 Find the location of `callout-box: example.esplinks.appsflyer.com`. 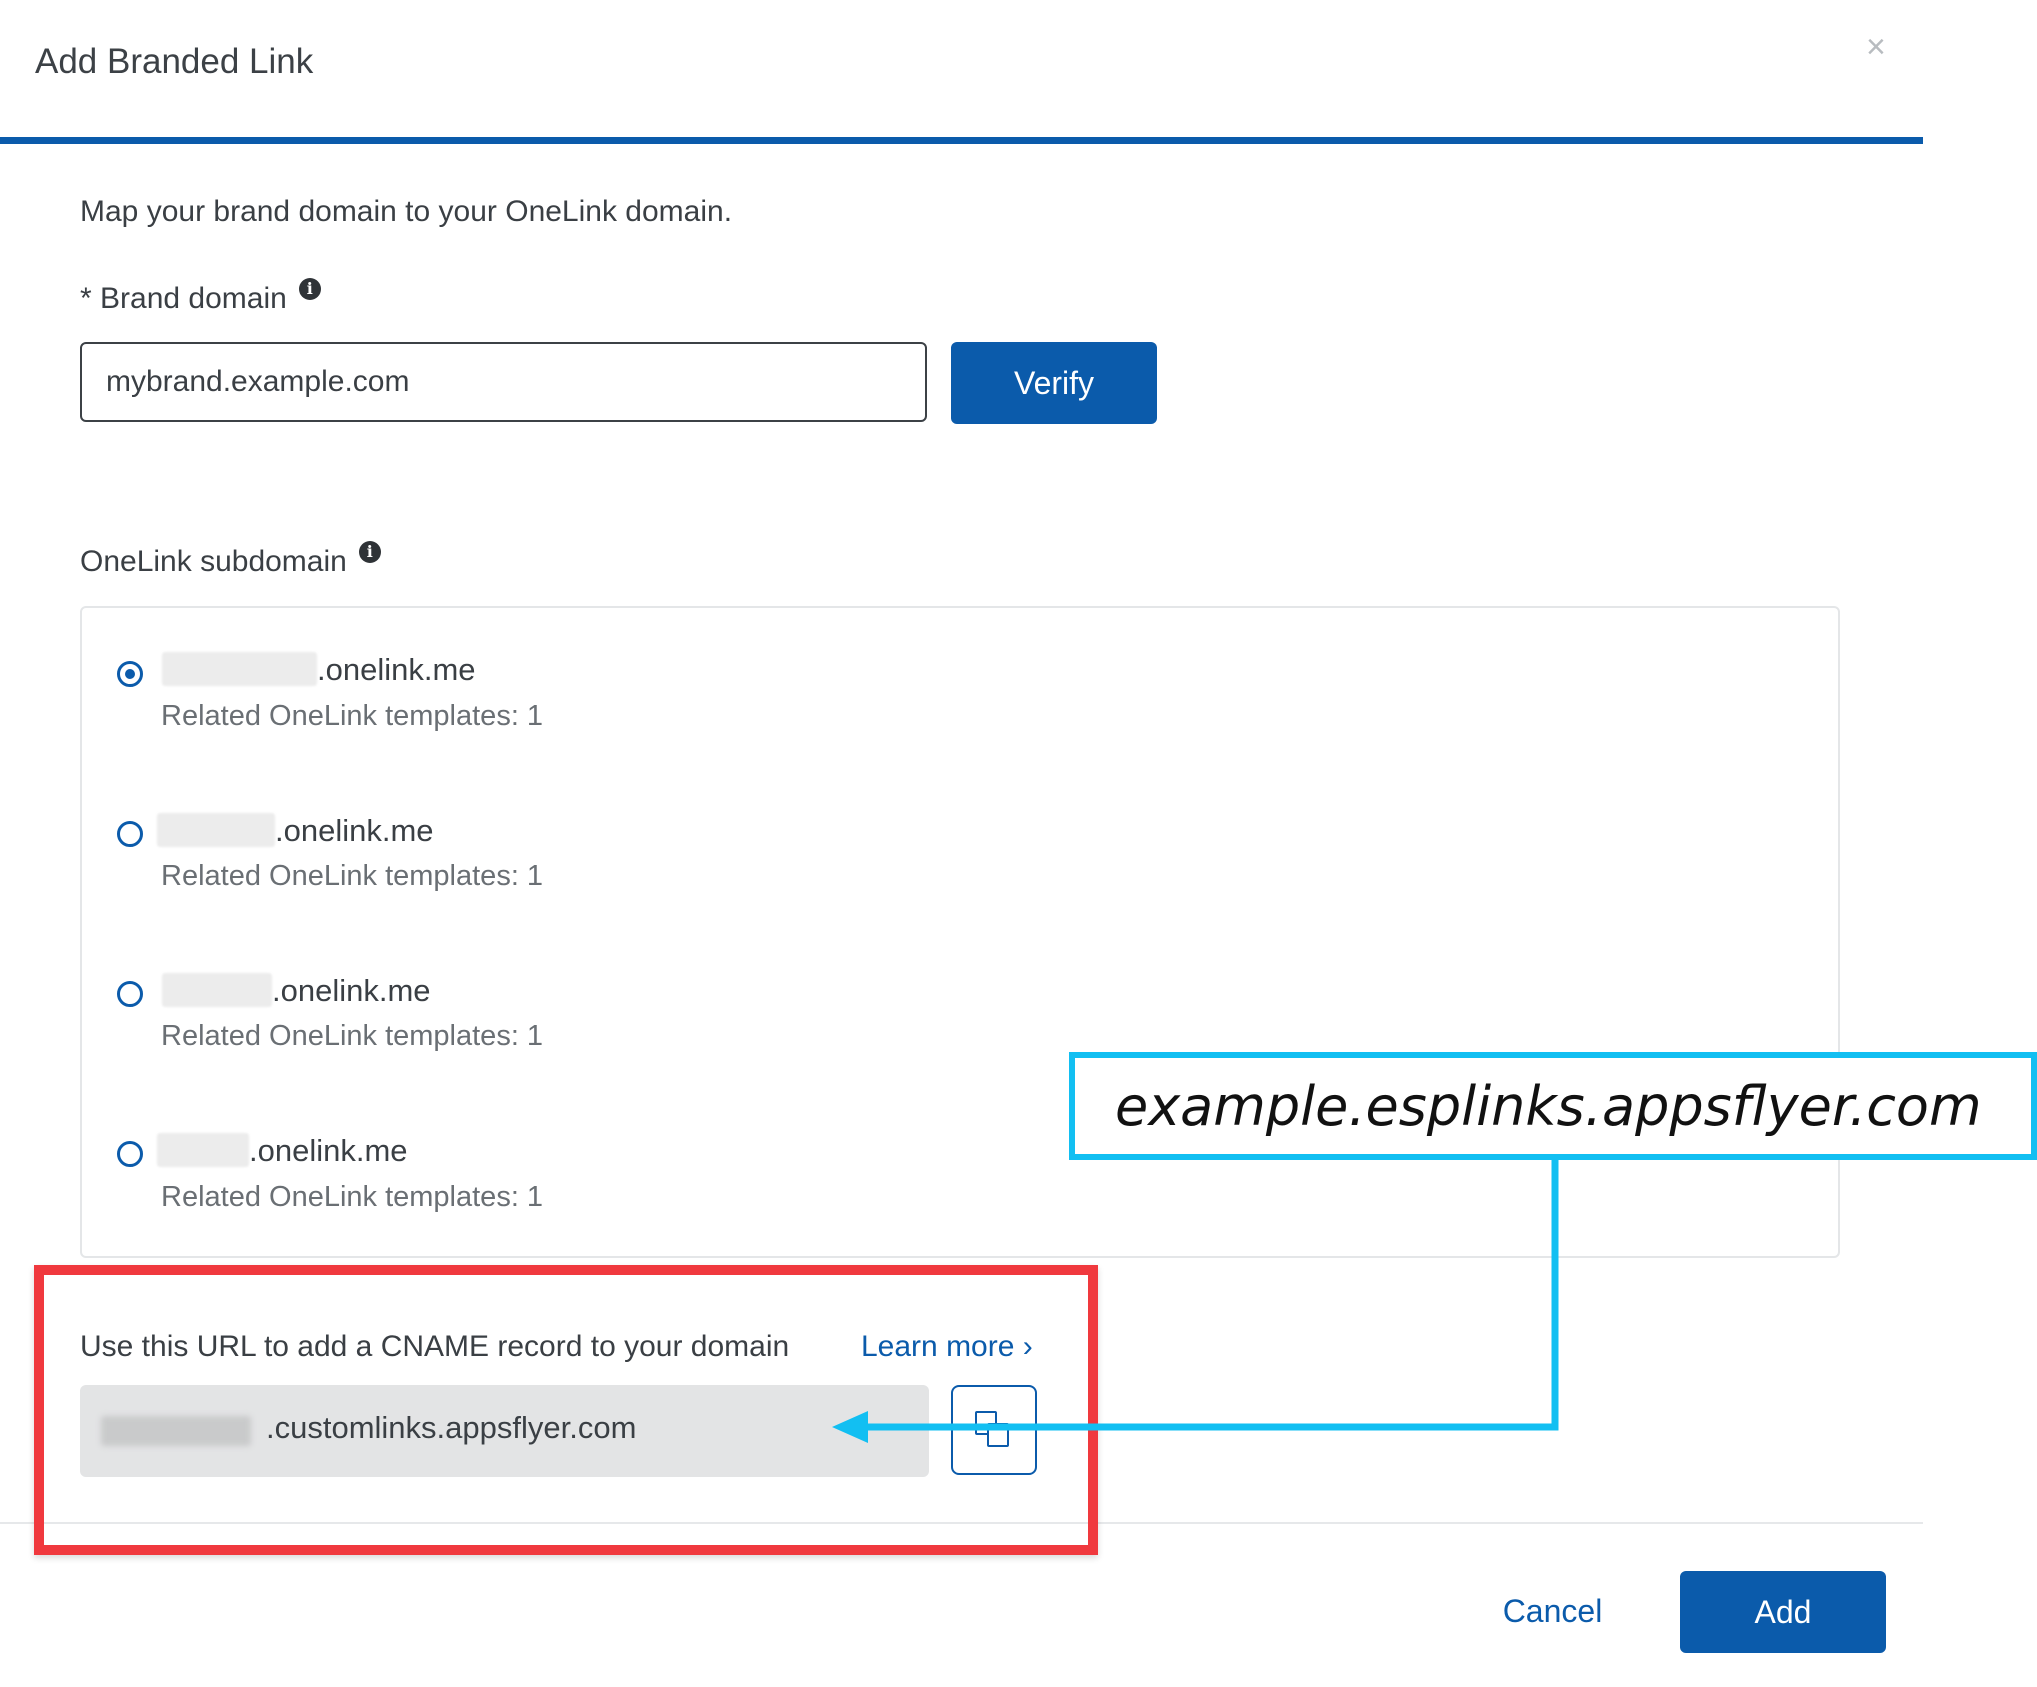

callout-box: example.esplinks.appsflyer.com is located at coordinates (1553, 1106).